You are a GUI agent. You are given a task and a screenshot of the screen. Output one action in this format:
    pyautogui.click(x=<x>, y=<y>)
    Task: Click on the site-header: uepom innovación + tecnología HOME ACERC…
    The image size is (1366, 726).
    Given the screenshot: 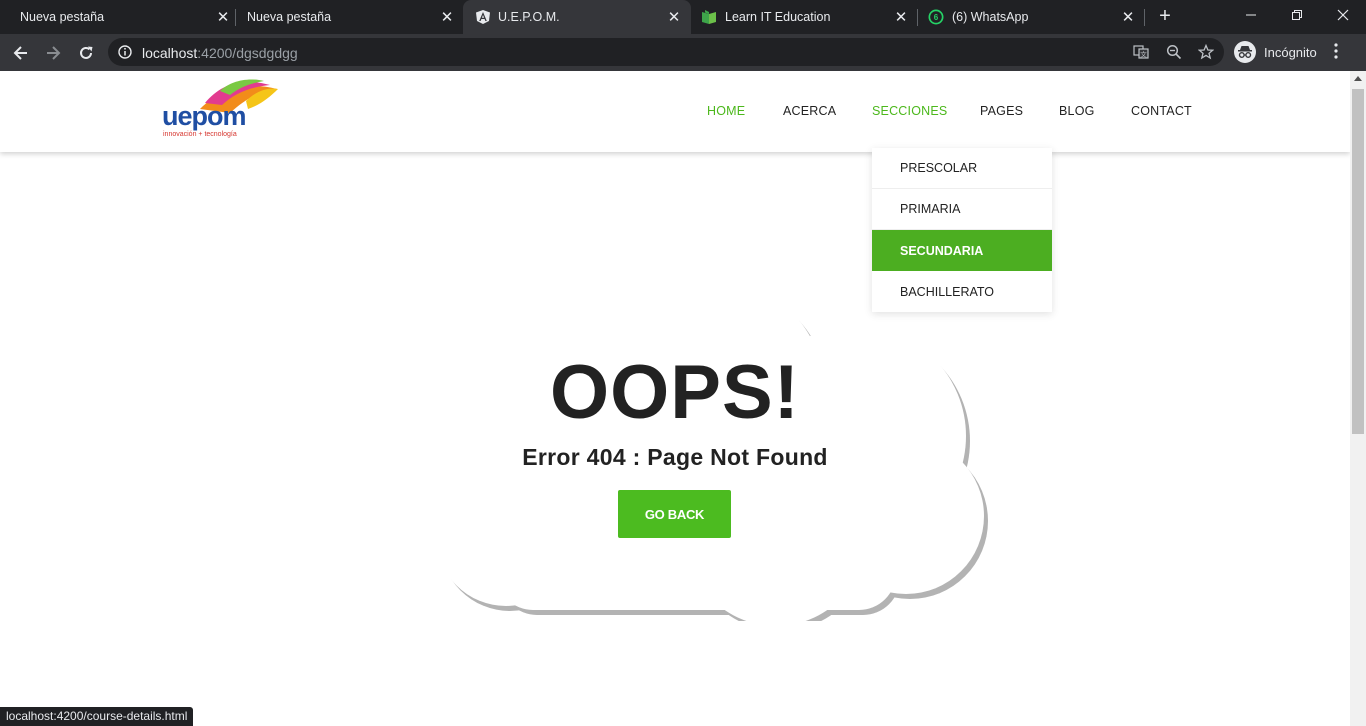 What is the action you would take?
    pyautogui.click(x=675, y=111)
    